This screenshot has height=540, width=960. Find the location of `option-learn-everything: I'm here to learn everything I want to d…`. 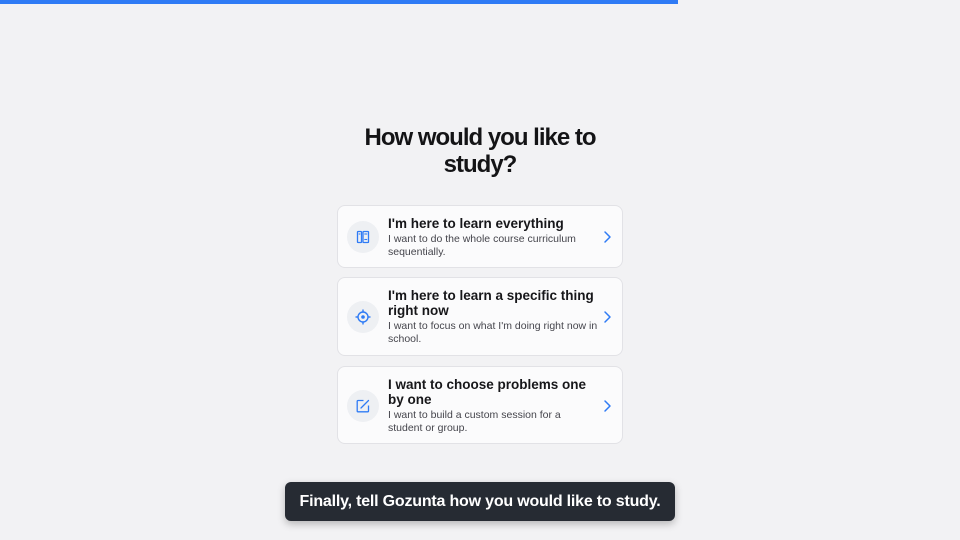

option-learn-everything: I'm here to learn everything I want to d… is located at coordinates (480, 236).